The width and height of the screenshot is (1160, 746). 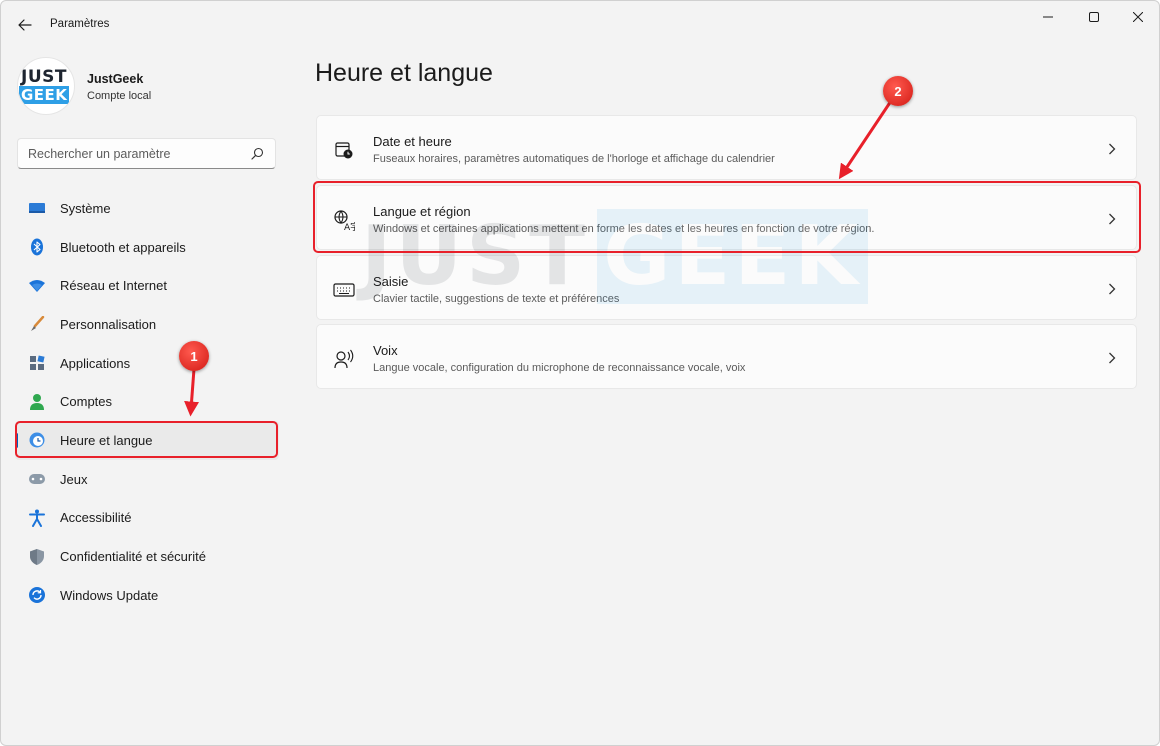 I want to click on sidebar-item-gaming: Jeux, so click(x=147, y=479).